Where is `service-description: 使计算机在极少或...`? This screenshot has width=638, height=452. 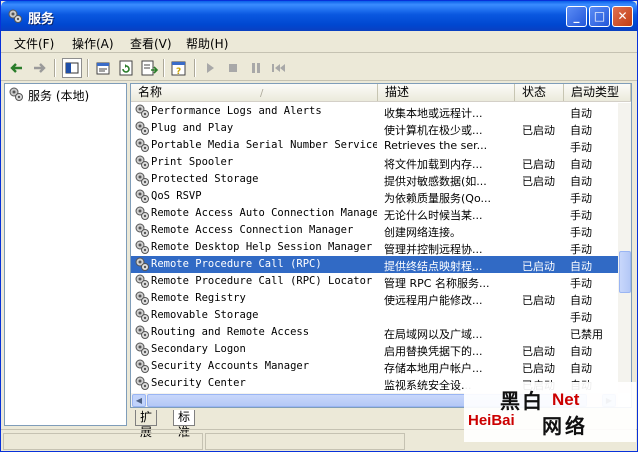
service-description: 使计算机在极少或... is located at coordinates (433, 130).